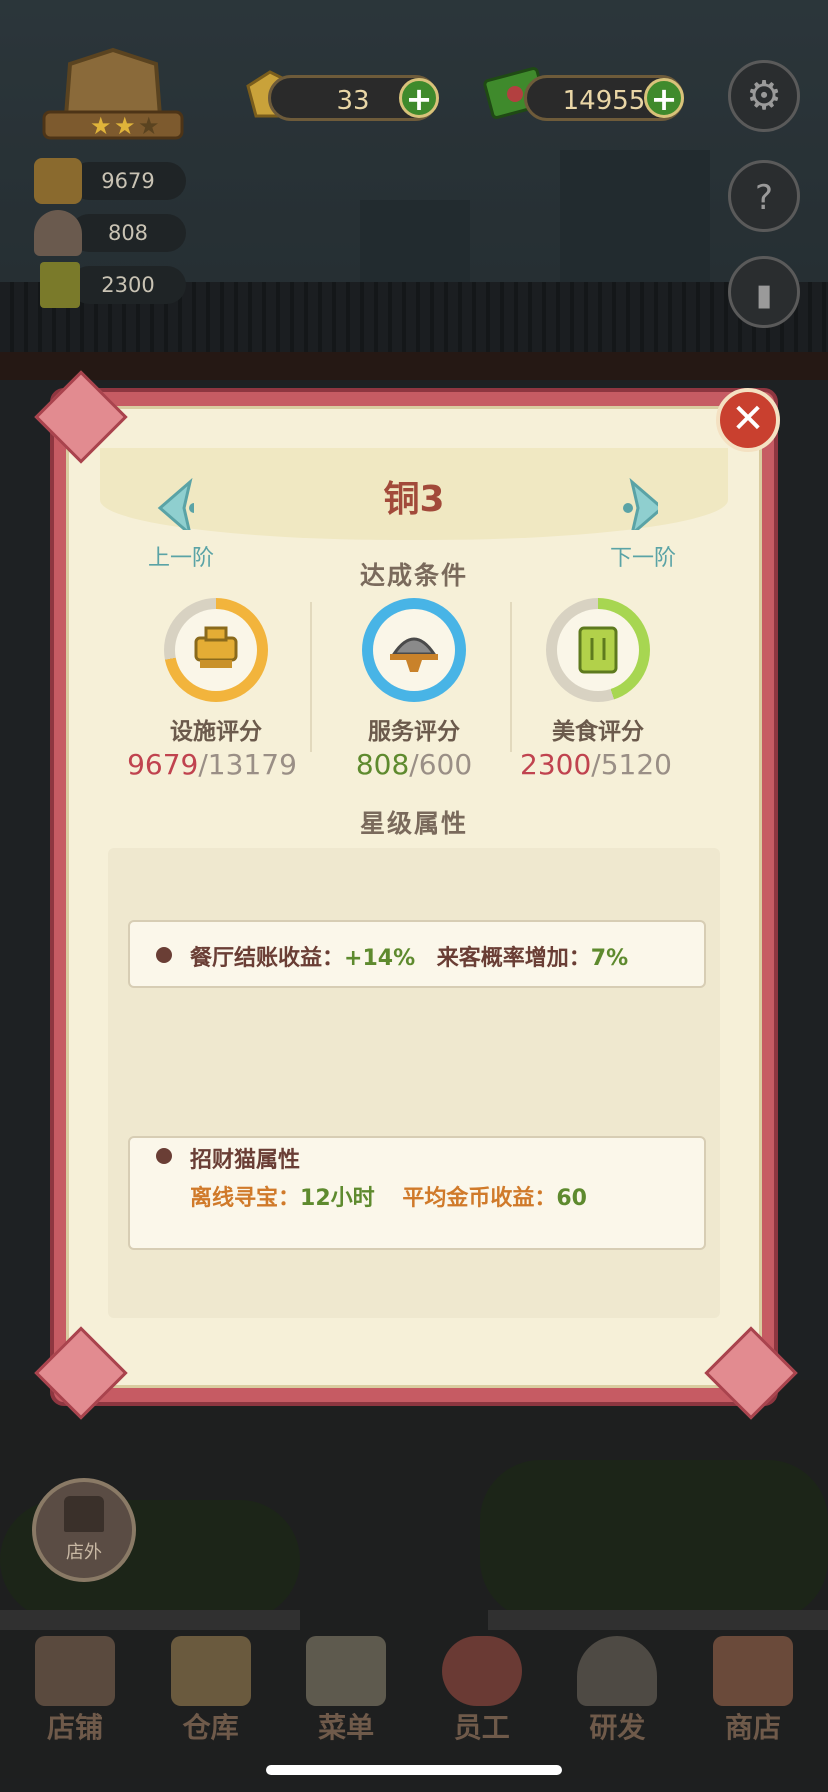 Image resolution: width=828 pixels, height=1792 pixels. I want to click on facility-stat: 9679, so click(128, 181).